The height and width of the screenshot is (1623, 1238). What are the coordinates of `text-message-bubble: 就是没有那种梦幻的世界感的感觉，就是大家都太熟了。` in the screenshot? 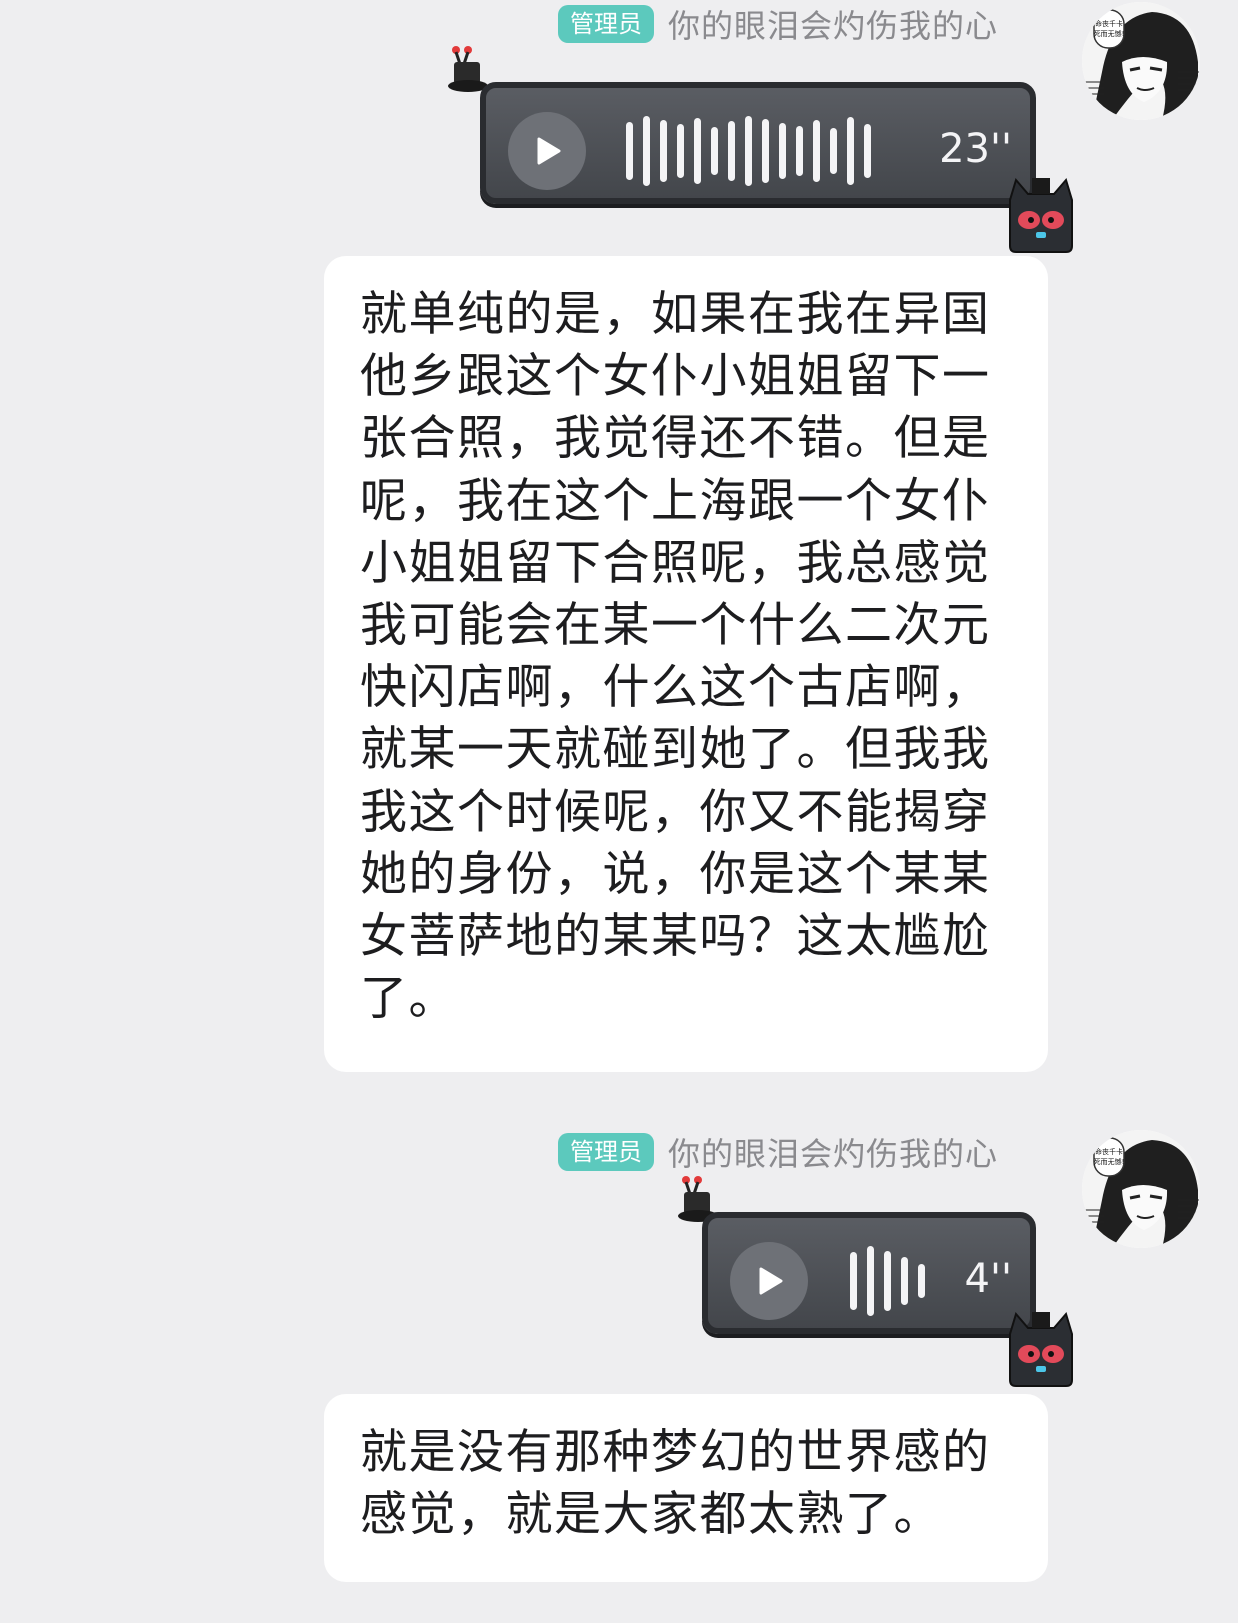 It's located at (686, 1488).